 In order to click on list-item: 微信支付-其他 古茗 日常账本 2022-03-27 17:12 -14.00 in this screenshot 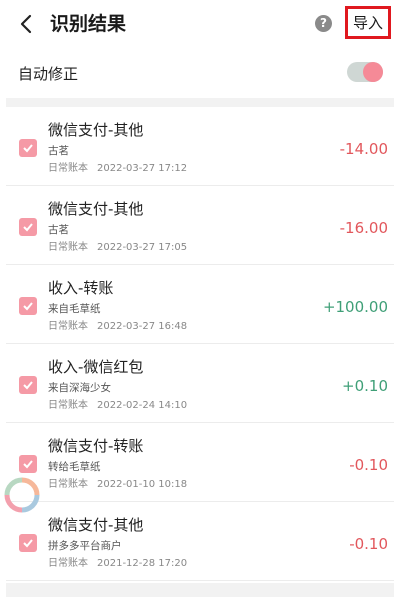, I will do `click(200, 146)`.